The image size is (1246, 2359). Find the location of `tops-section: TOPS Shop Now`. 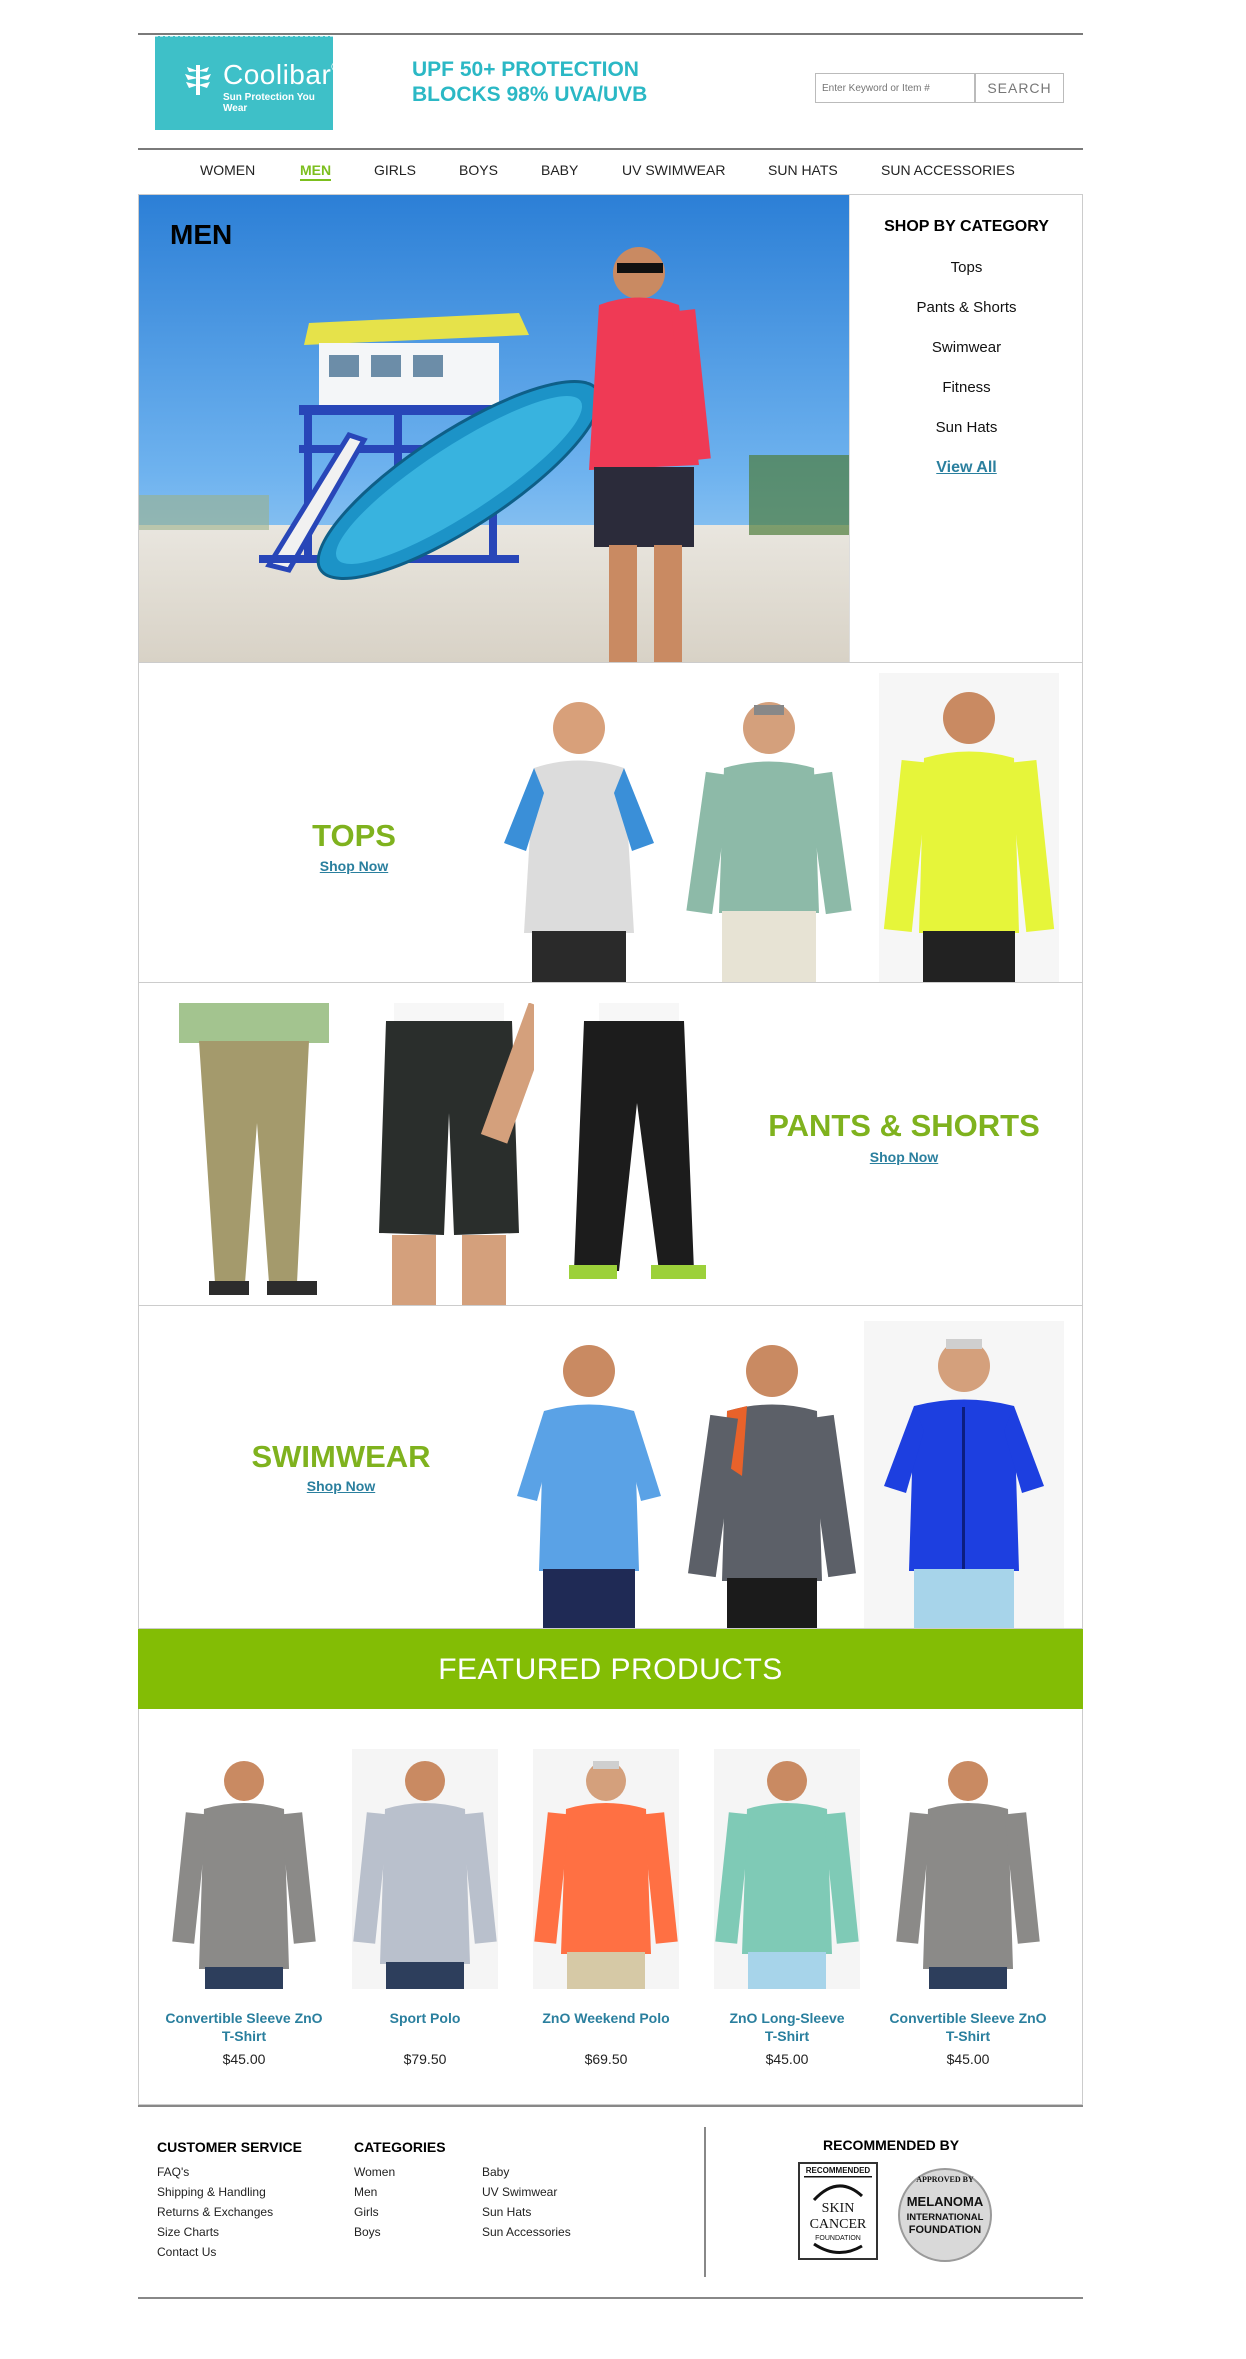

tops-section: TOPS Shop Now is located at coordinates (610, 823).